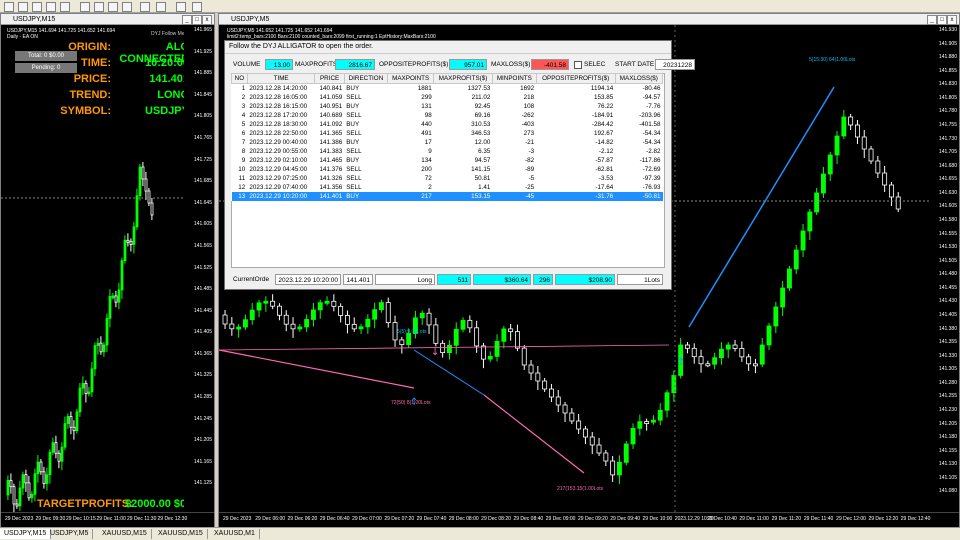 This screenshot has height=540, width=960. What do you see at coordinates (675, 64) in the screenshot?
I see `startdate-input: 20231228` at bounding box center [675, 64].